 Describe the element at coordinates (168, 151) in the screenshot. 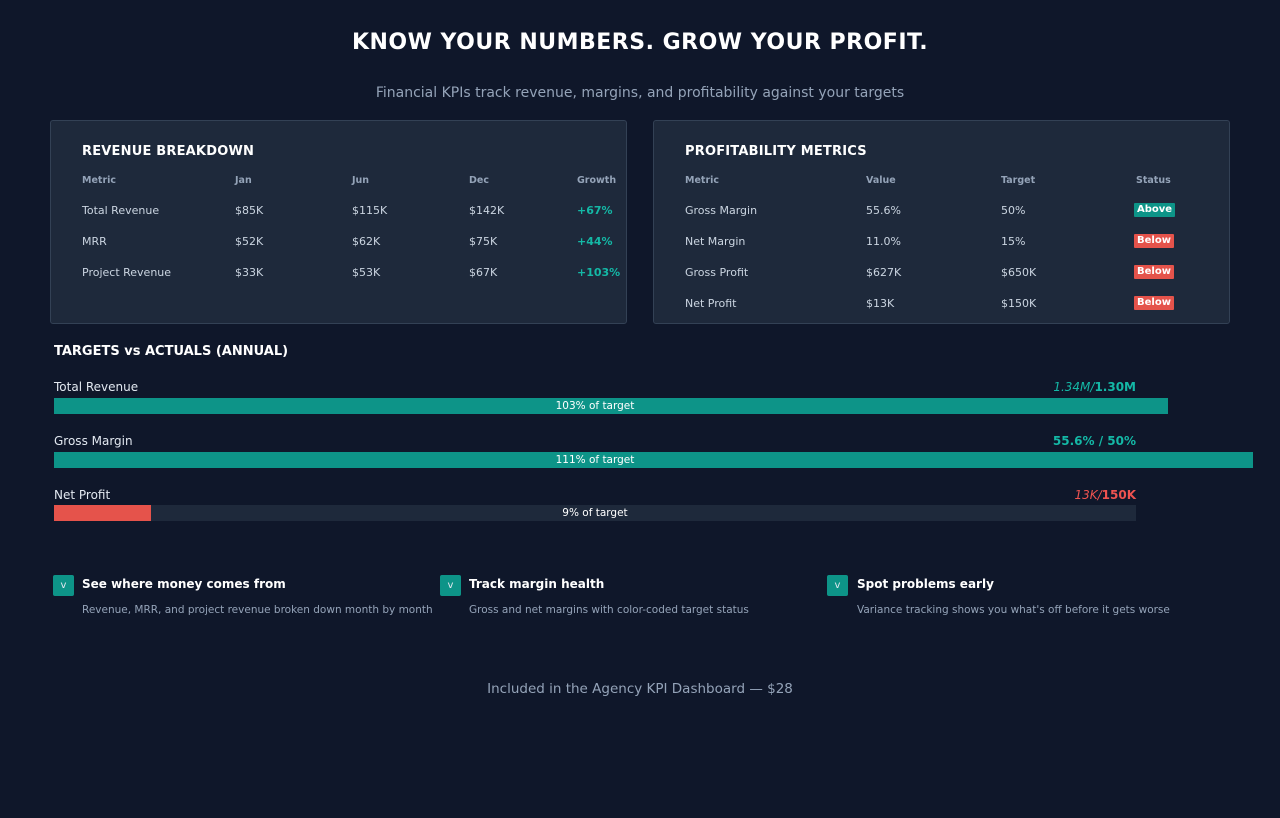

I see `revenue-breakdown-title: REVENUE BREAKDOWN` at that location.